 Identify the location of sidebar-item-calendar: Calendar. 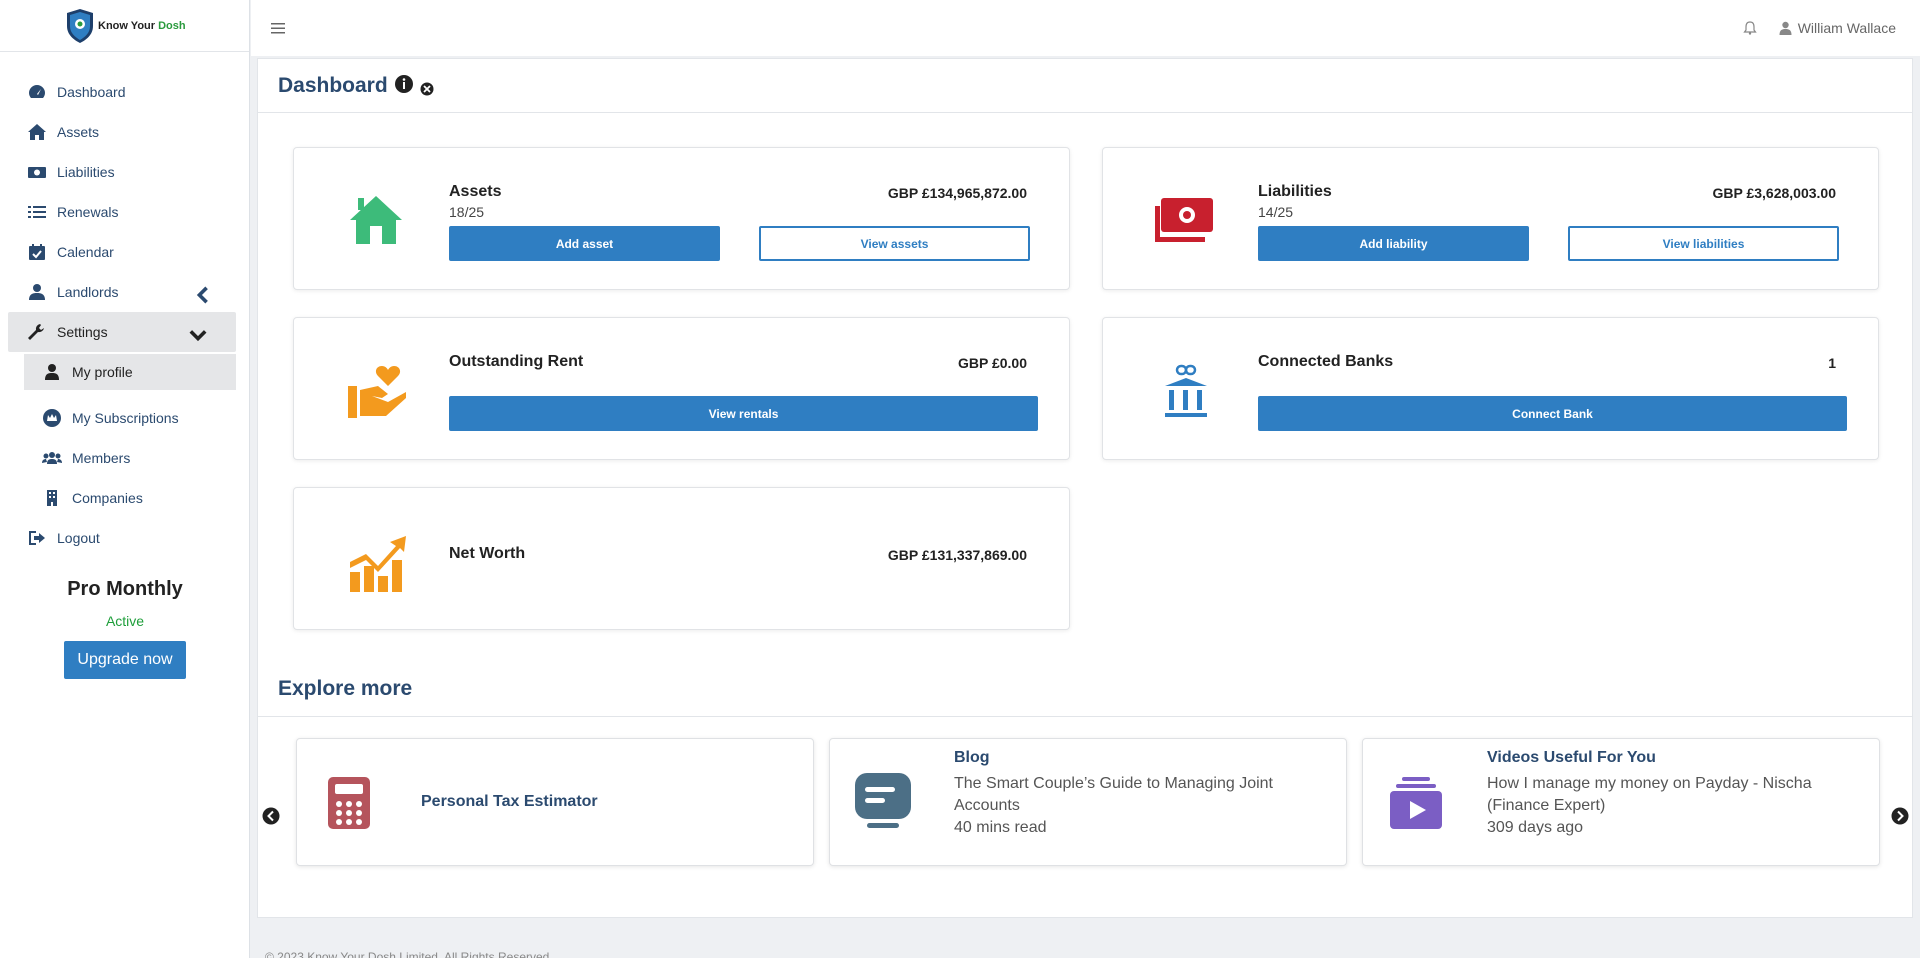
(124, 252).